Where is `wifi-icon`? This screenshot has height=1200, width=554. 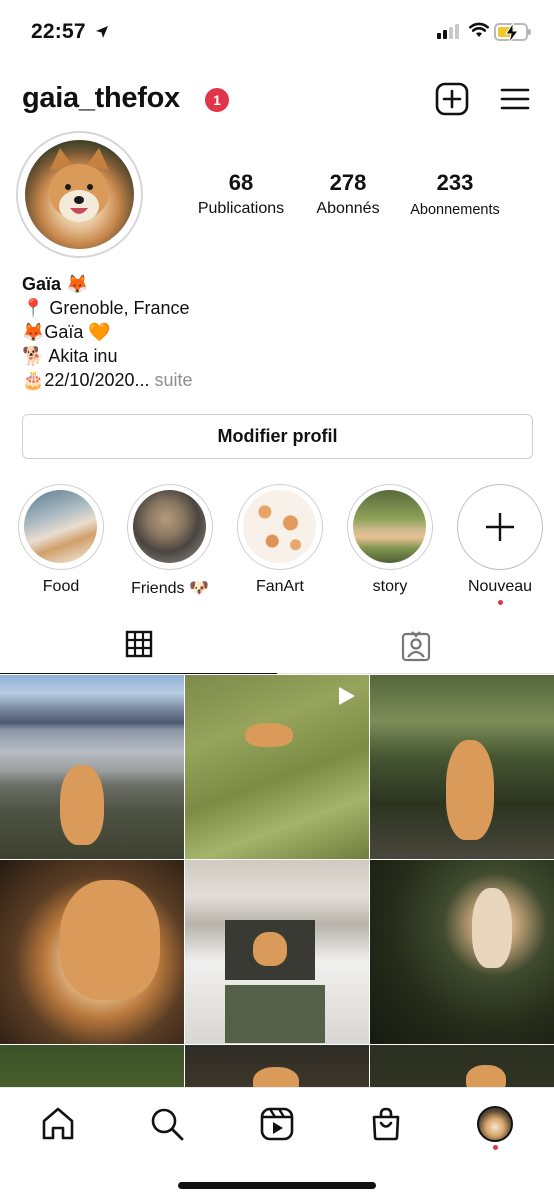 wifi-icon is located at coordinates (479, 32).